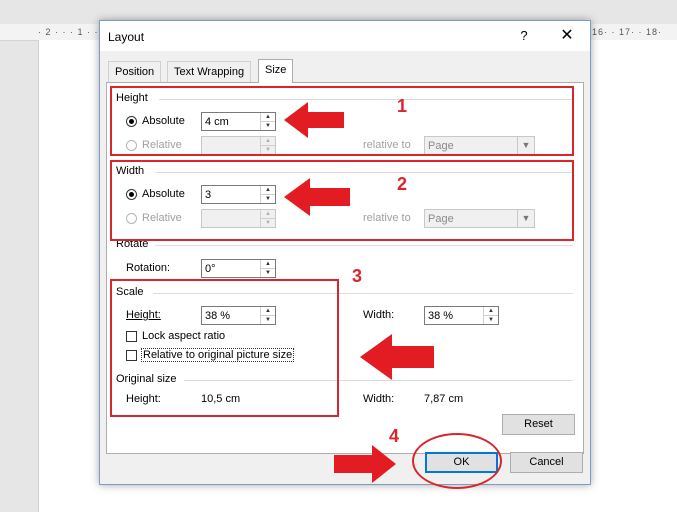  I want to click on annotation-box-scale, so click(224, 348).